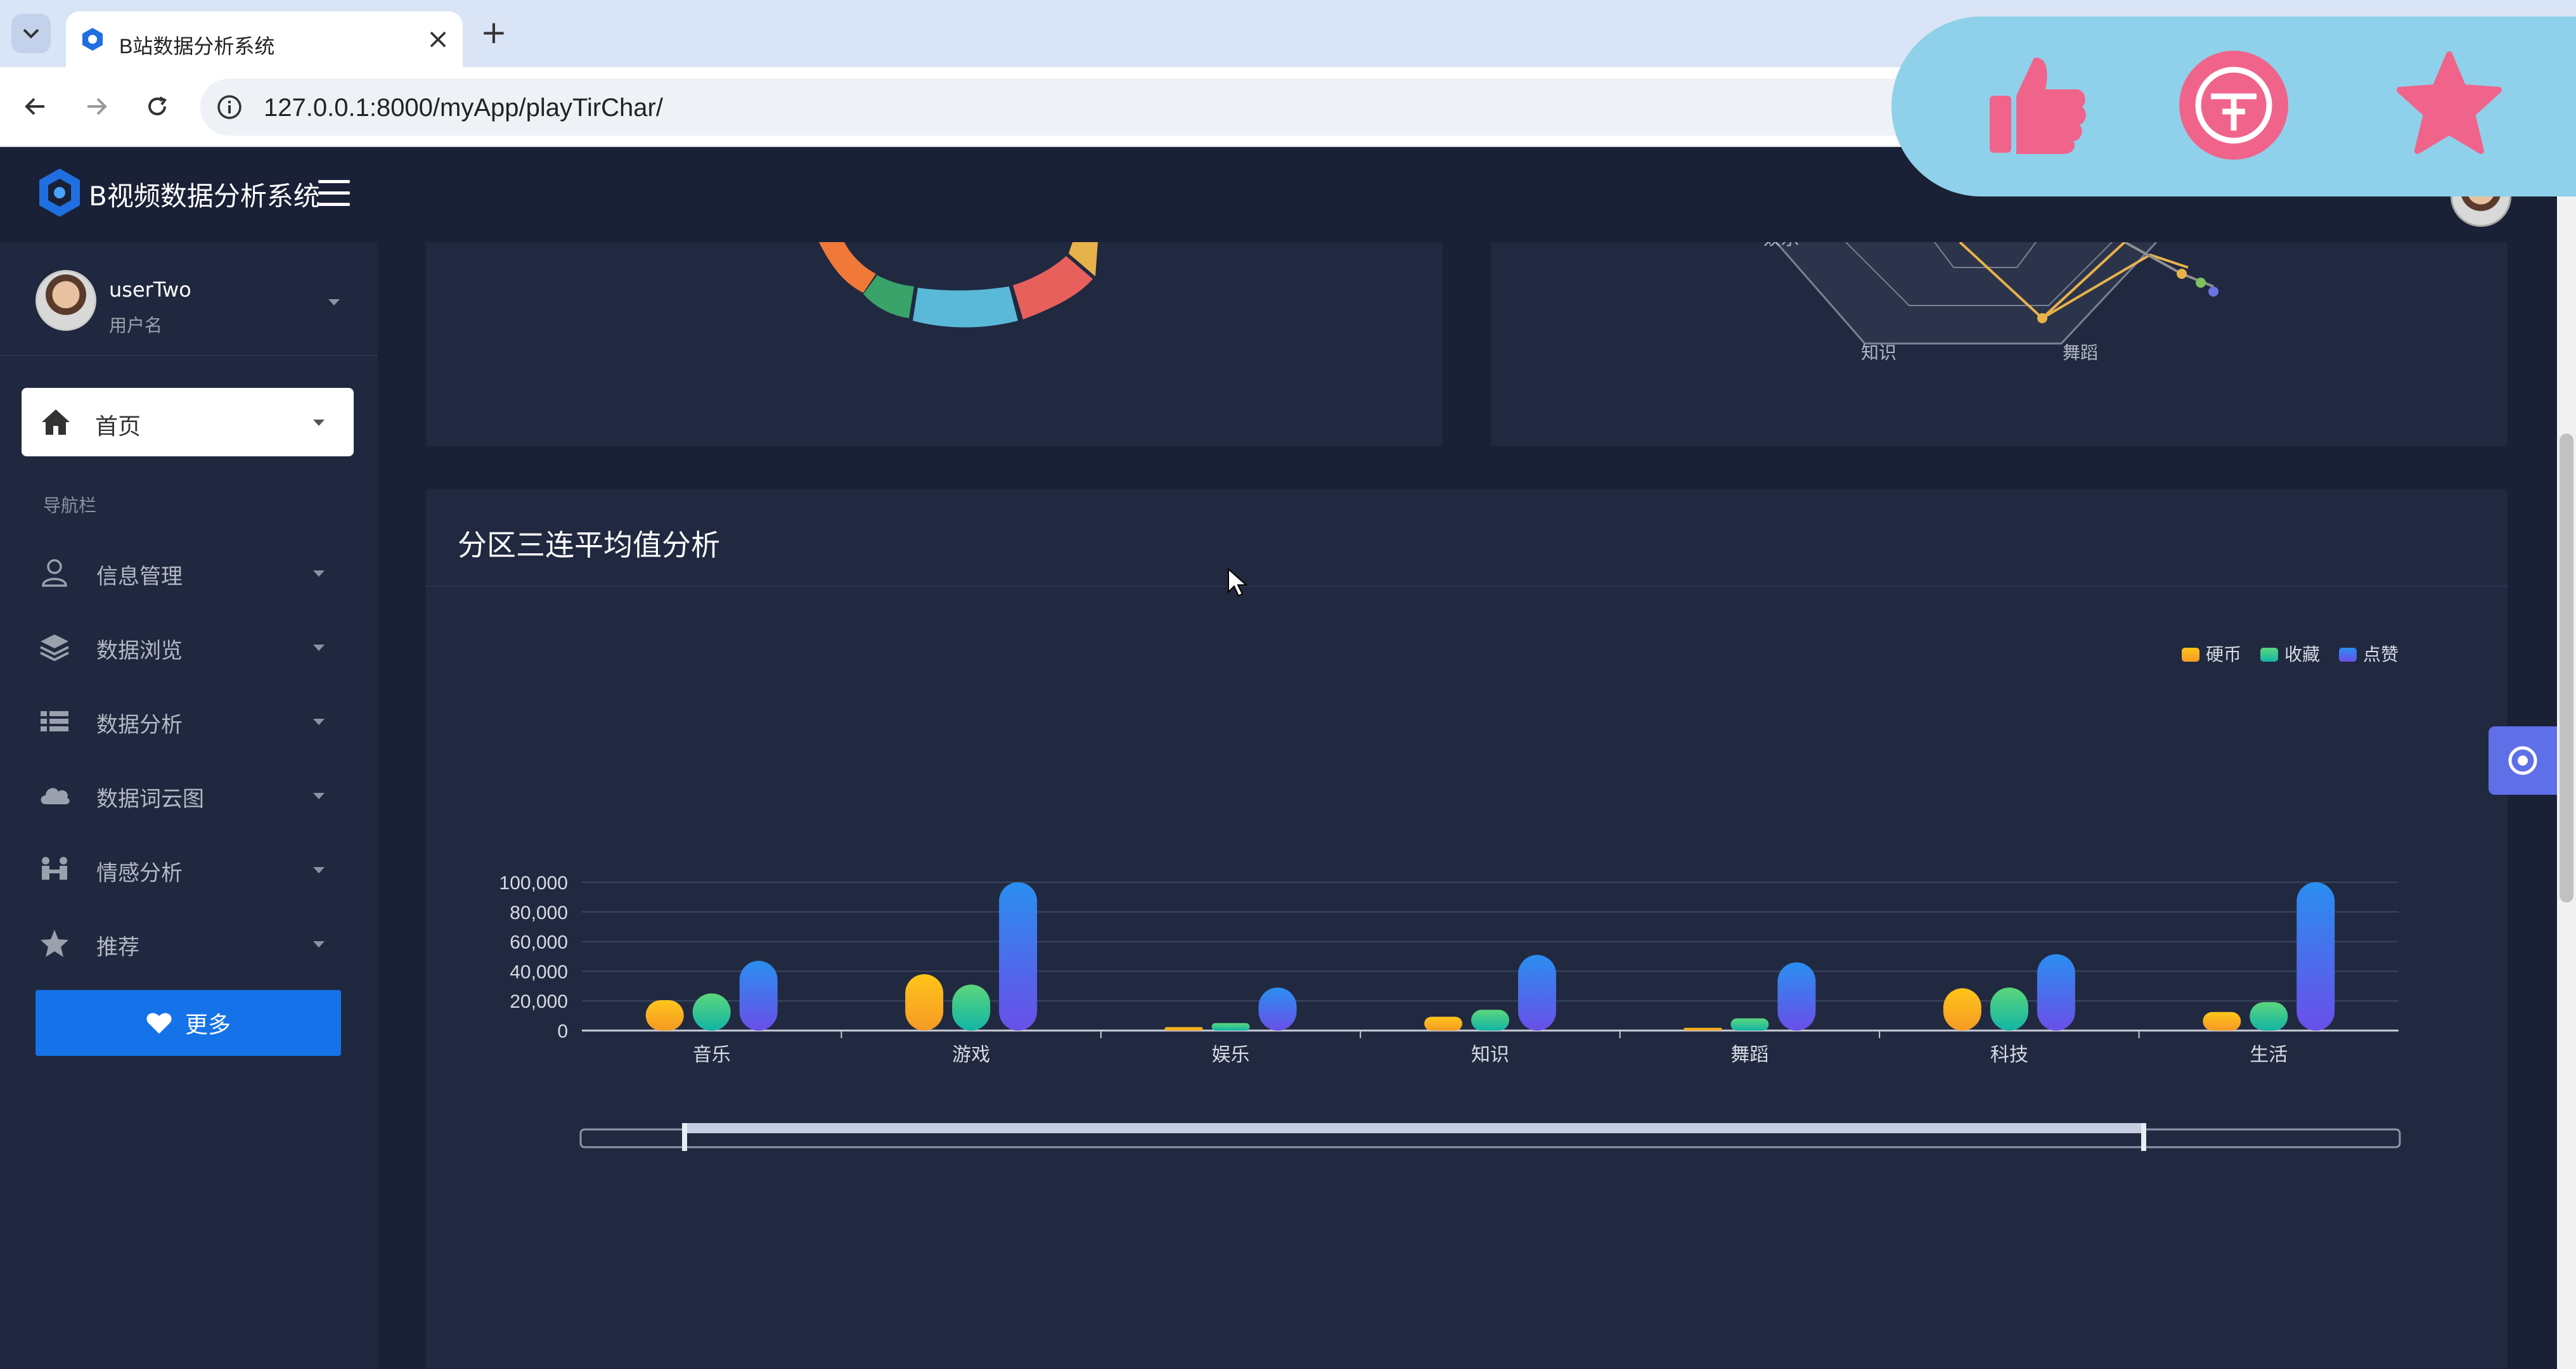  Describe the element at coordinates (2233, 105) in the screenshot. I see `coin-button` at that location.